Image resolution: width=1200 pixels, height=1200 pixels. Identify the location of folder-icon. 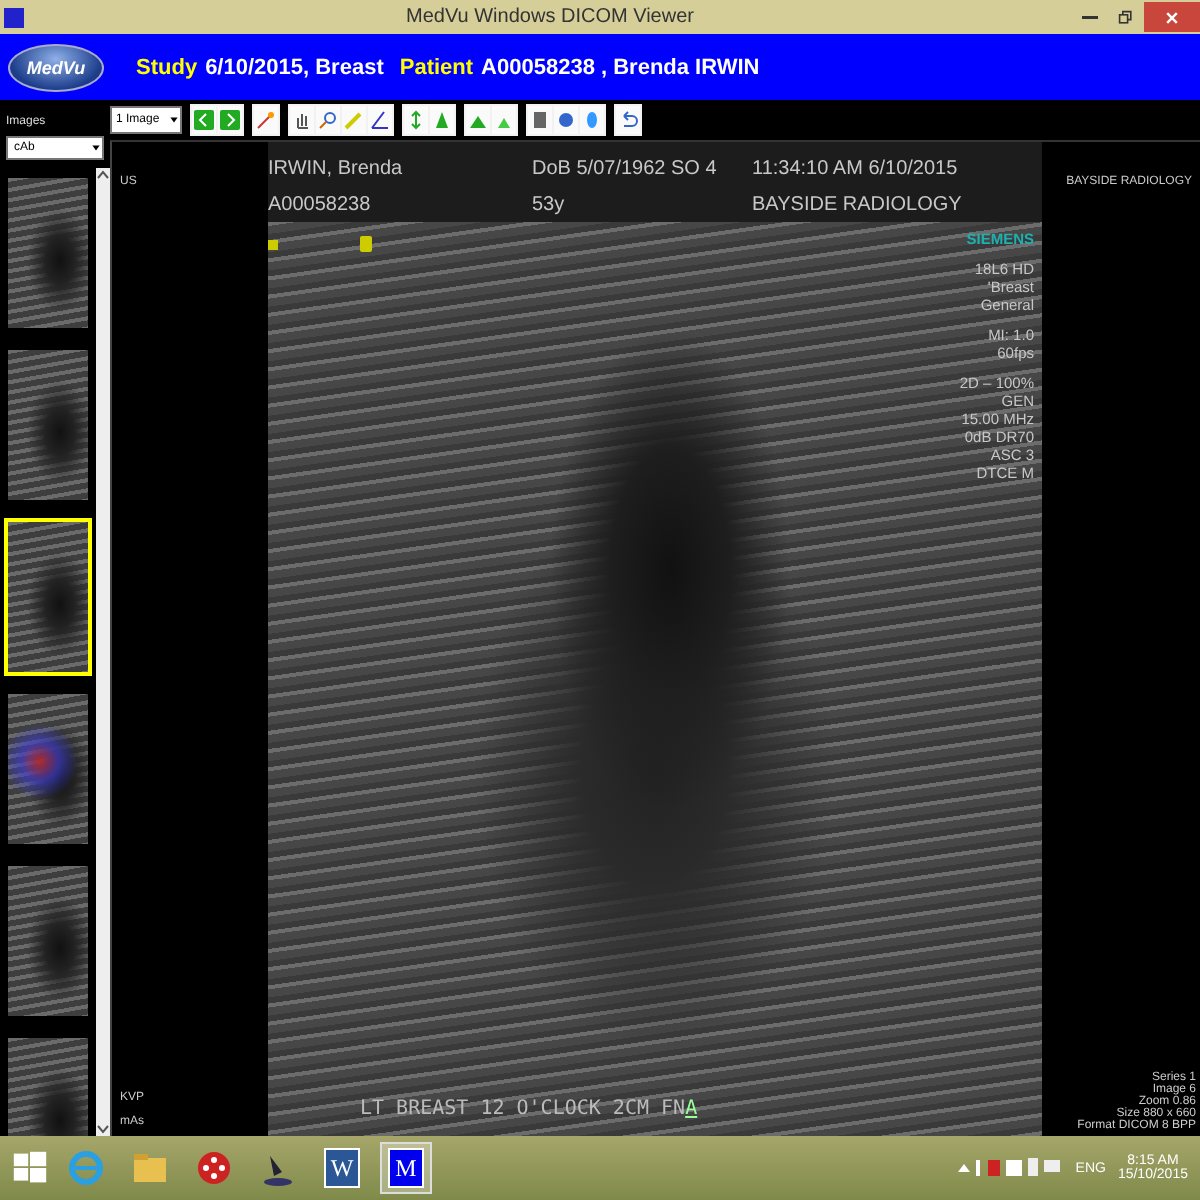
(150, 1168).